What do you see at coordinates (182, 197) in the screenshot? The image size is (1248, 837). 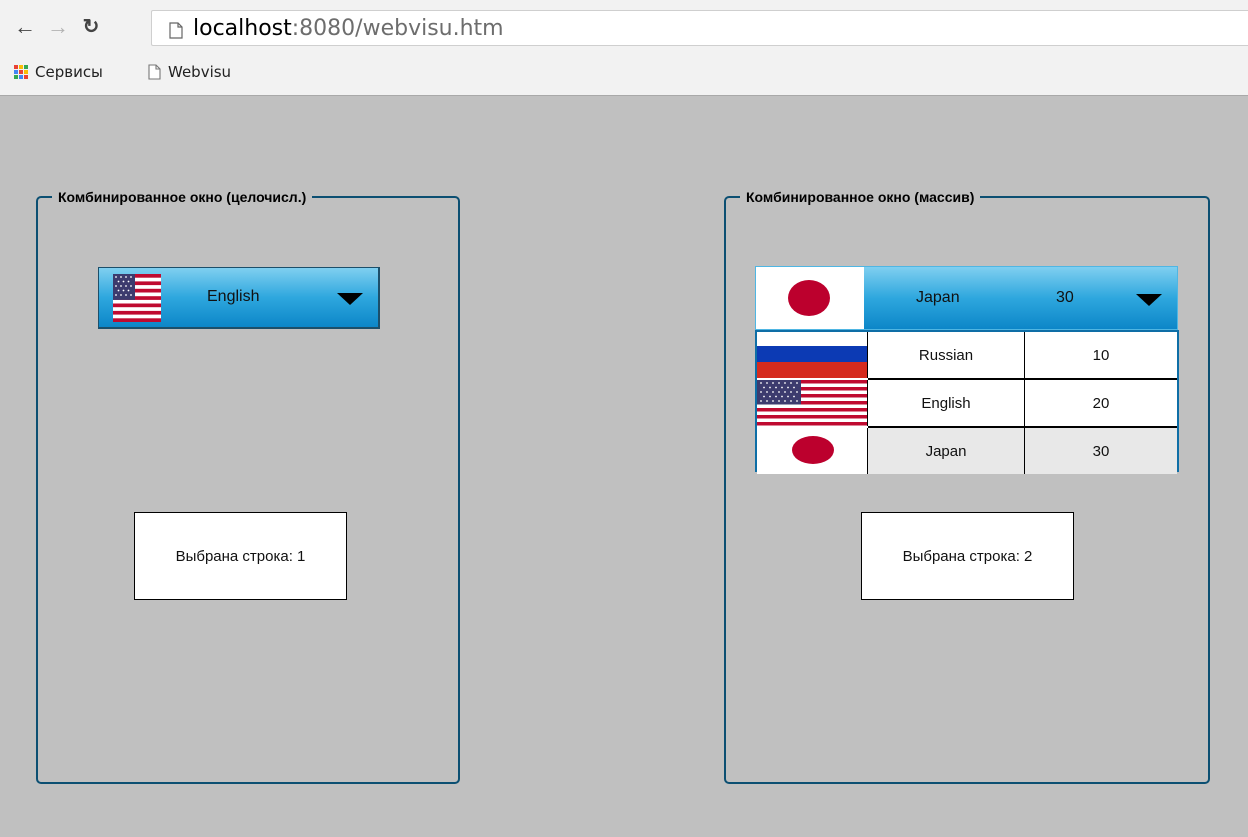 I see `group-title: Комбинированное окно (целочисл.)` at bounding box center [182, 197].